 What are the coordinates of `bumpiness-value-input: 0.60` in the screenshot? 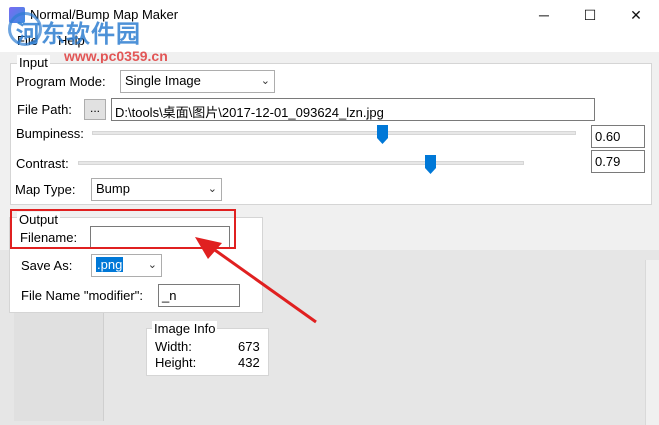 It's located at (618, 136).